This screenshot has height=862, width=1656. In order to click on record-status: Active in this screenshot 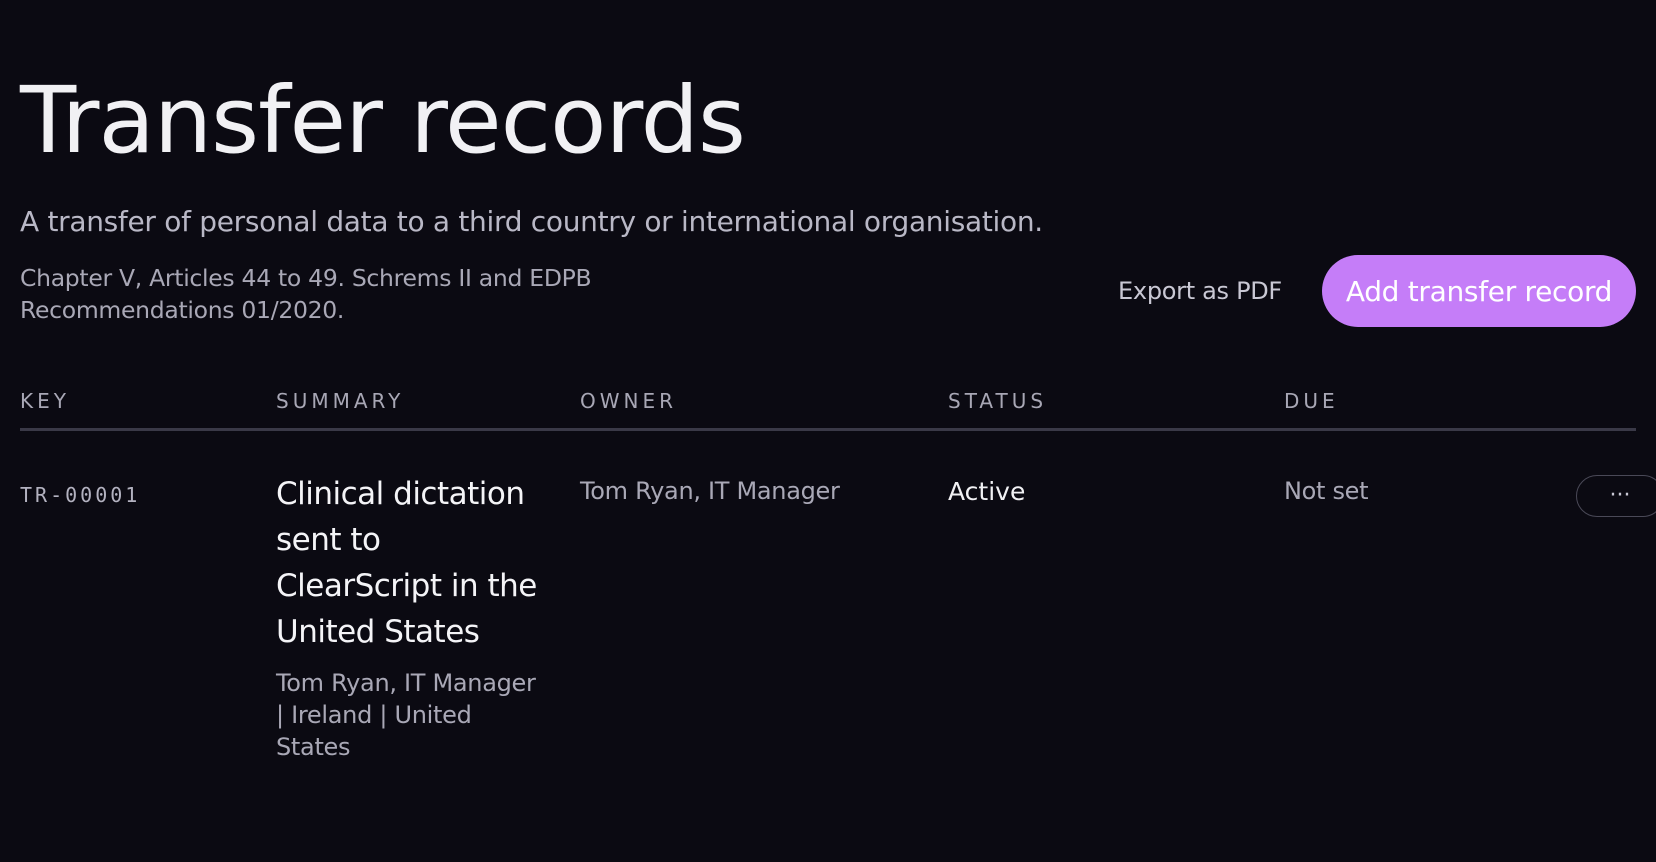, I will do `click(987, 491)`.